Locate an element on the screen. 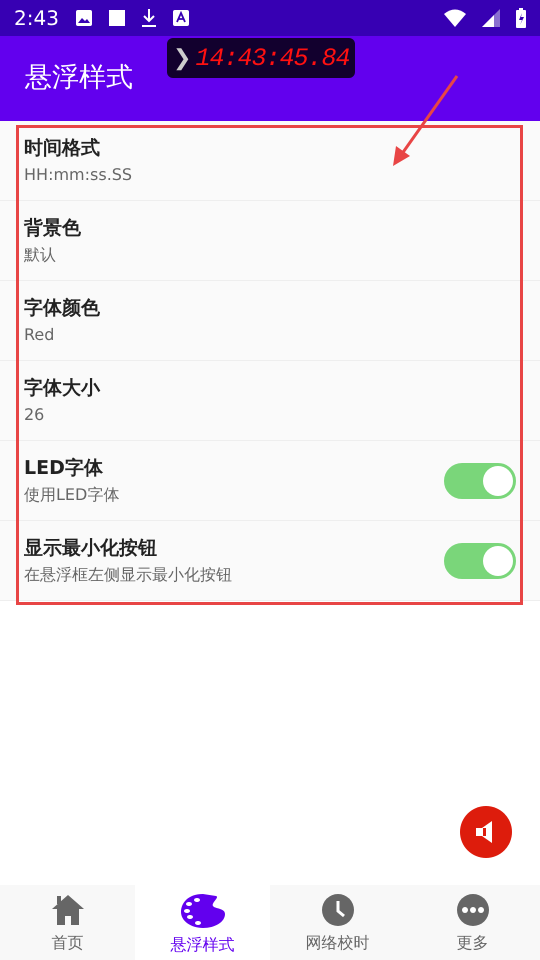 The height and width of the screenshot is (960, 540). signal-icon is located at coordinates (491, 18).